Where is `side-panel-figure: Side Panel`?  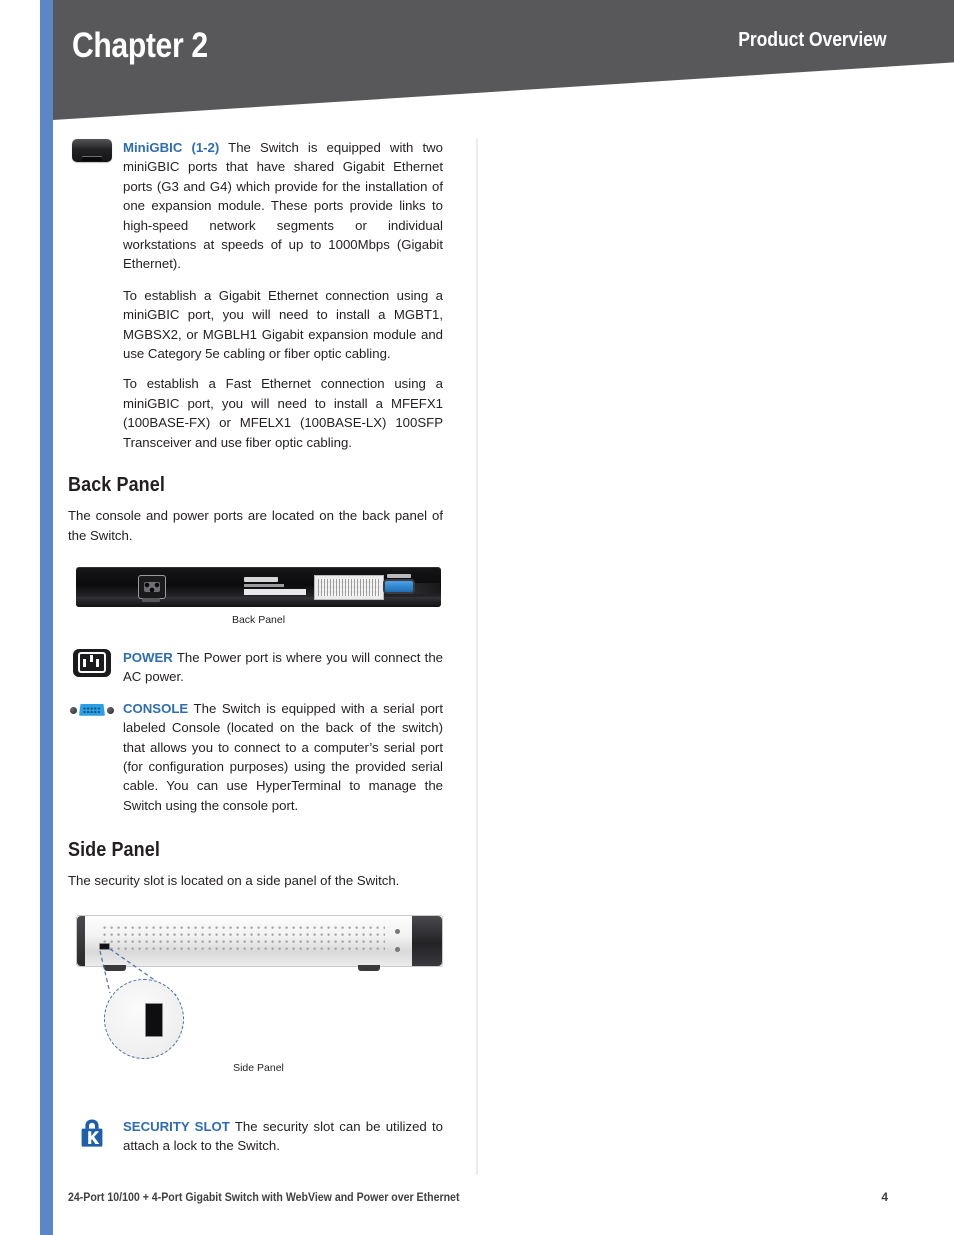
side-panel-figure: Side Panel is located at coordinates (260, 994).